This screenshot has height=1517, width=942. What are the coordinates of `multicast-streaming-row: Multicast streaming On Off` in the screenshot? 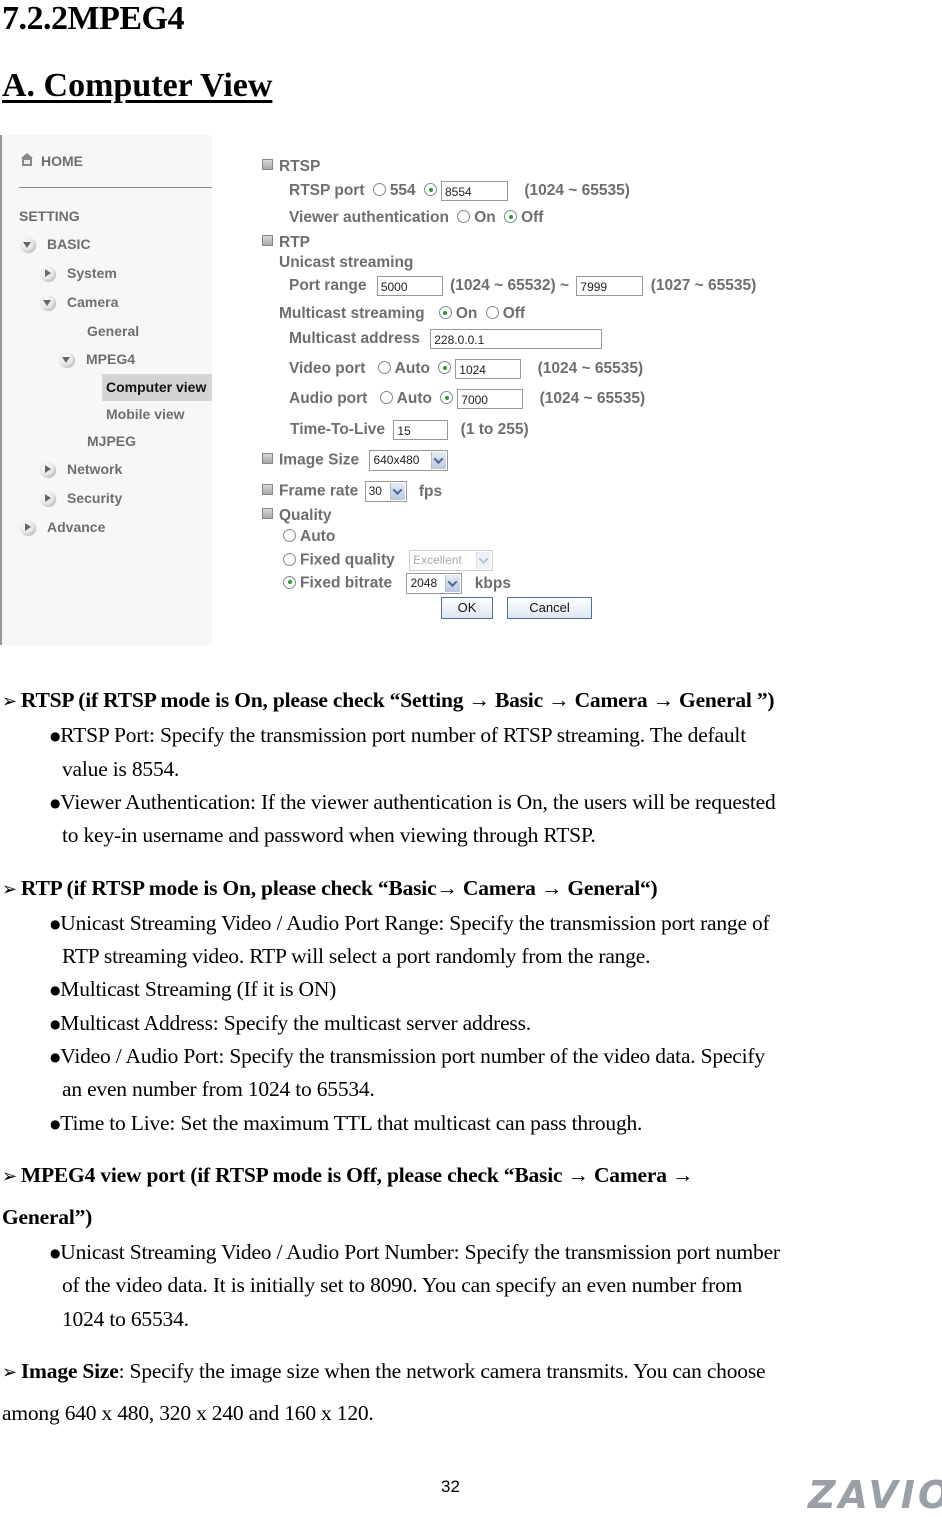 It's located at (402, 313).